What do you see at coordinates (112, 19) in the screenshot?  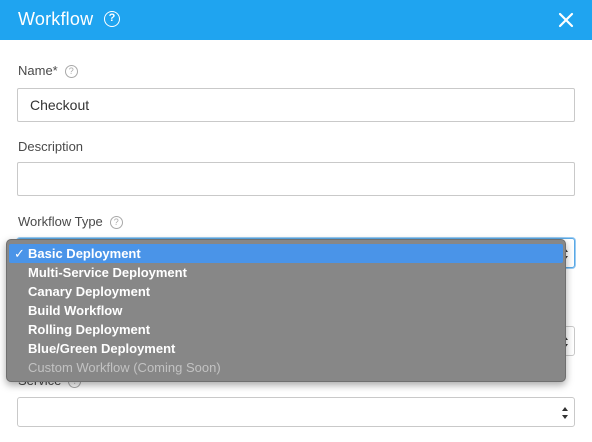 I see `help-icon: ?` at bounding box center [112, 19].